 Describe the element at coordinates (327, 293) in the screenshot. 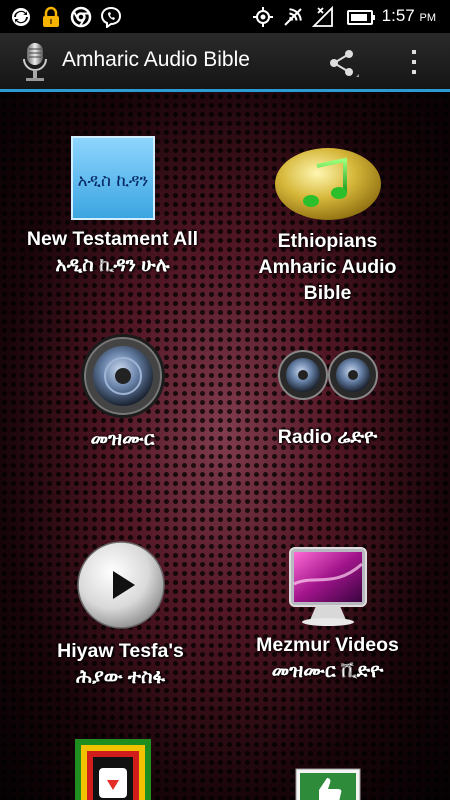

I see `tile-label-line3: Bible` at that location.